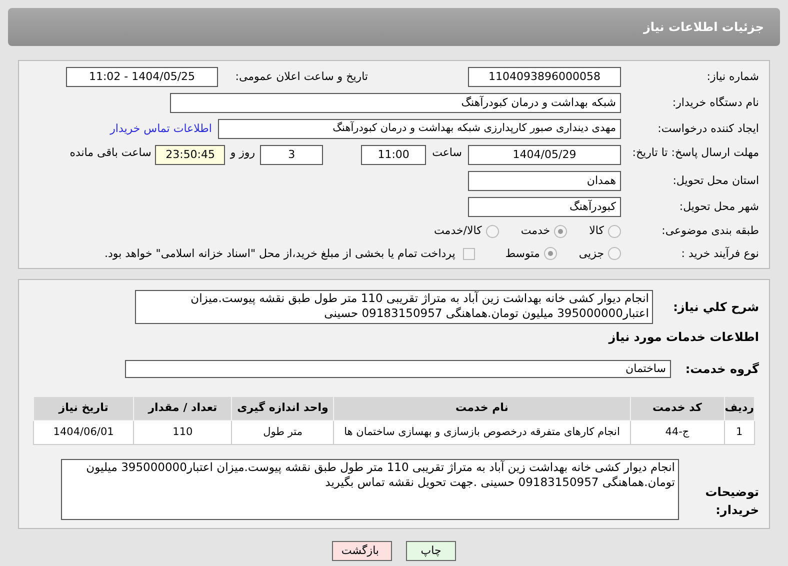 The width and height of the screenshot is (788, 566). I want to click on table-cell: انجام کارهای متفرقه درخصوص بازسازی و بهسازی ساختمان ها, so click(482, 432).